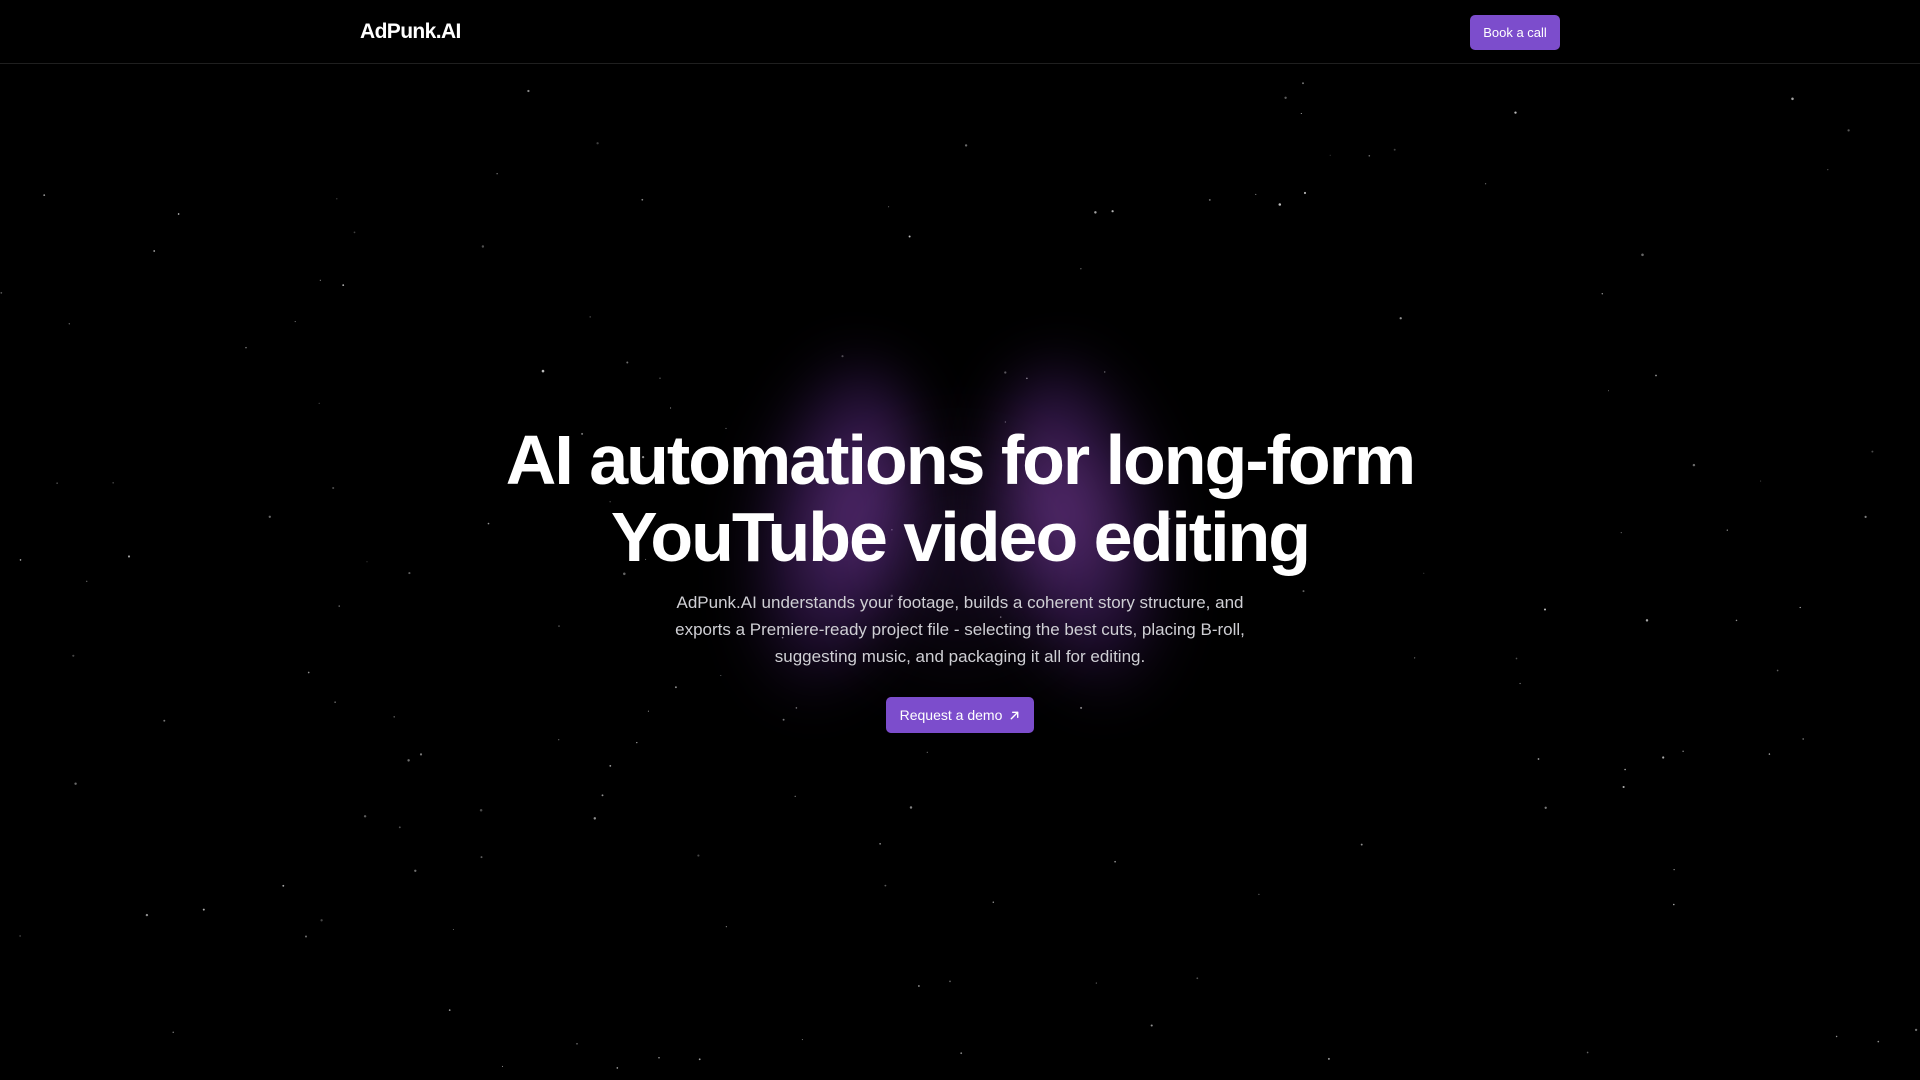 The height and width of the screenshot is (1080, 1920). What do you see at coordinates (960, 715) in the screenshot?
I see `request-demo-button: Request a demo` at bounding box center [960, 715].